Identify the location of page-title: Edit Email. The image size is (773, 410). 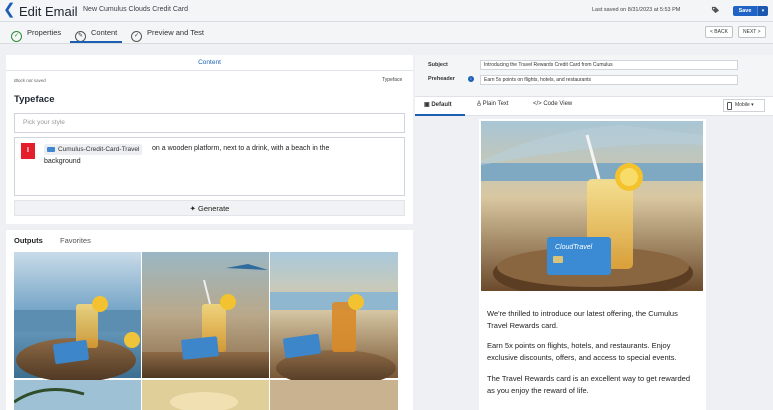
(48, 11).